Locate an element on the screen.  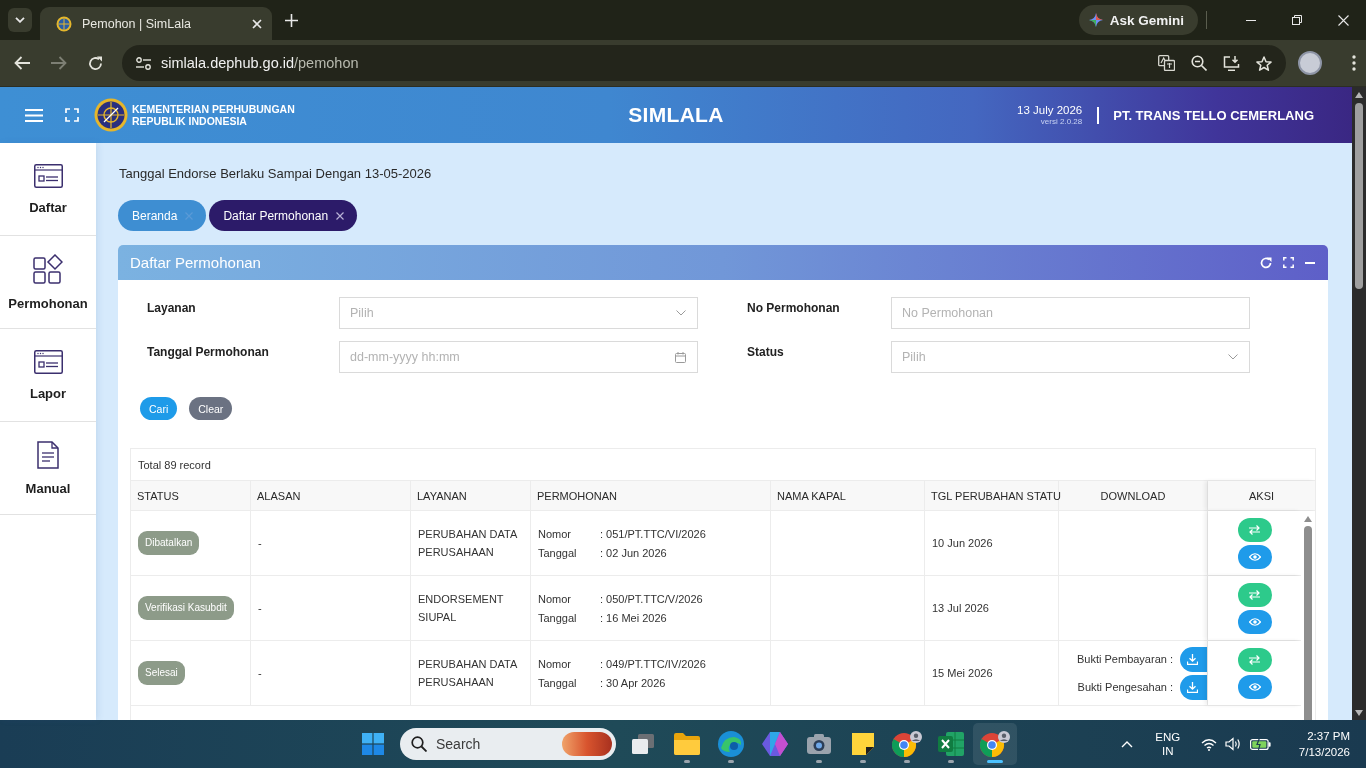
column-header: STATUS is located at coordinates (191, 495).